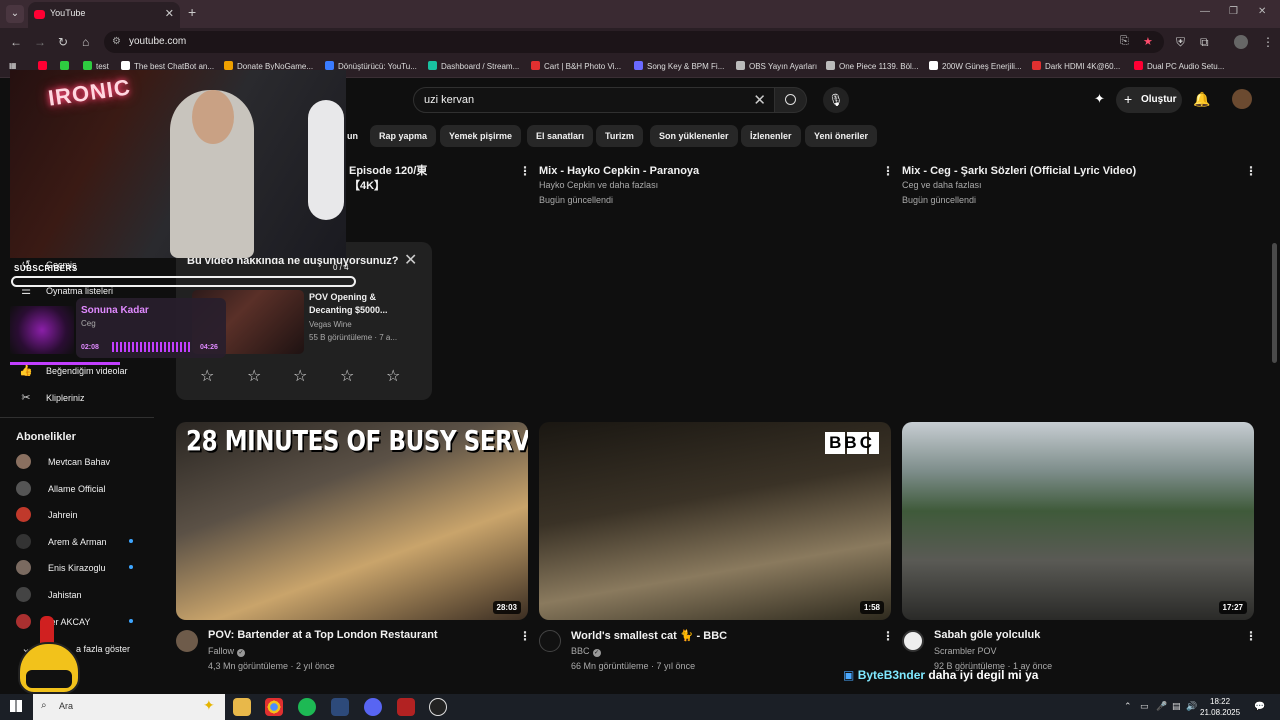  What do you see at coordinates (1220, 707) in the screenshot?
I see `taskbar-clock: 18:22 21.08.2025` at bounding box center [1220, 707].